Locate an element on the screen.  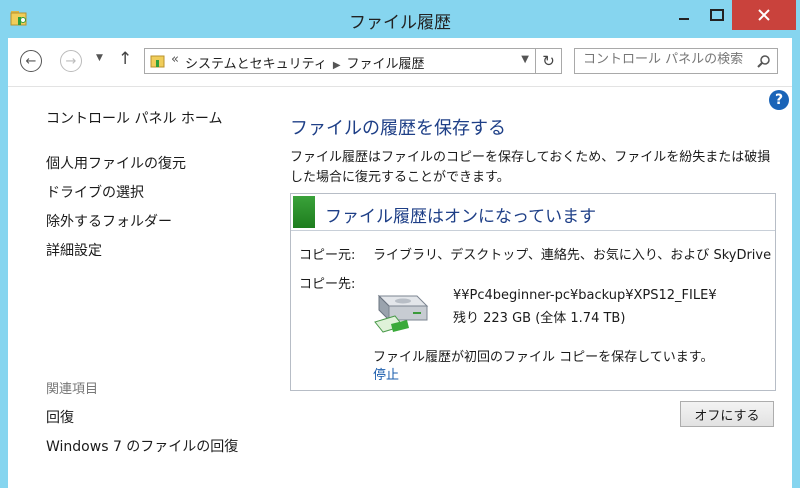
destination-space: 残り 223 GB (全体 1.74 TB) is located at coordinates (539, 318).